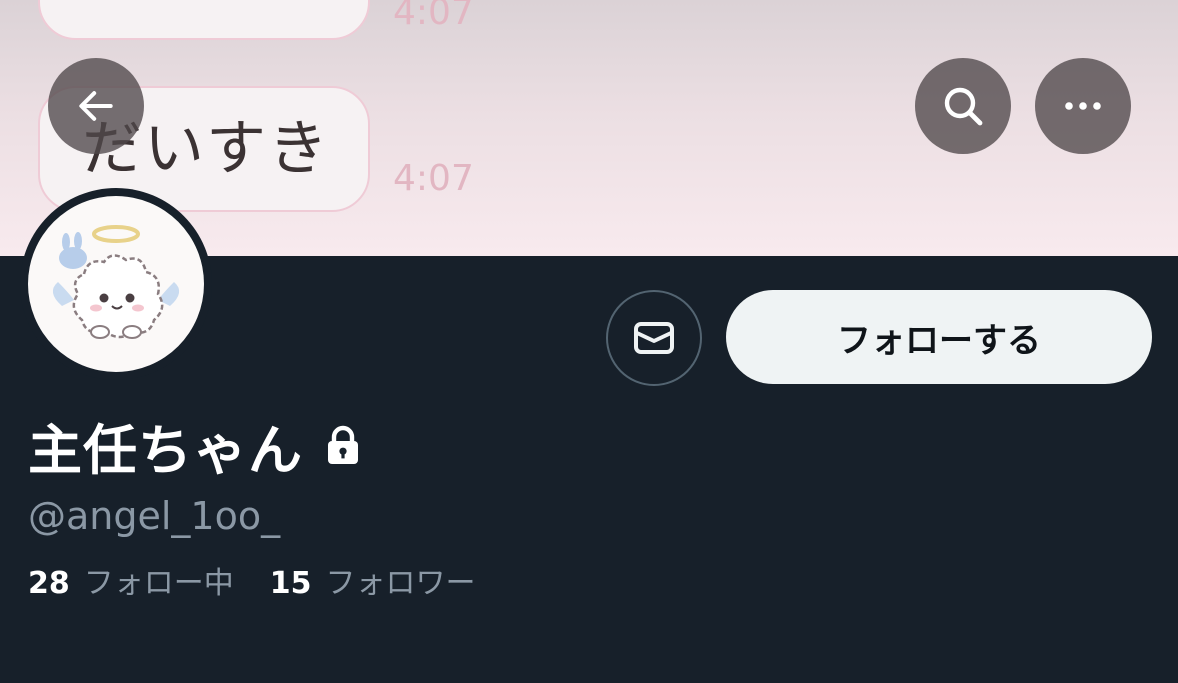 The width and height of the screenshot is (1178, 683). I want to click on followers-label: フォロワー, so click(400, 583).